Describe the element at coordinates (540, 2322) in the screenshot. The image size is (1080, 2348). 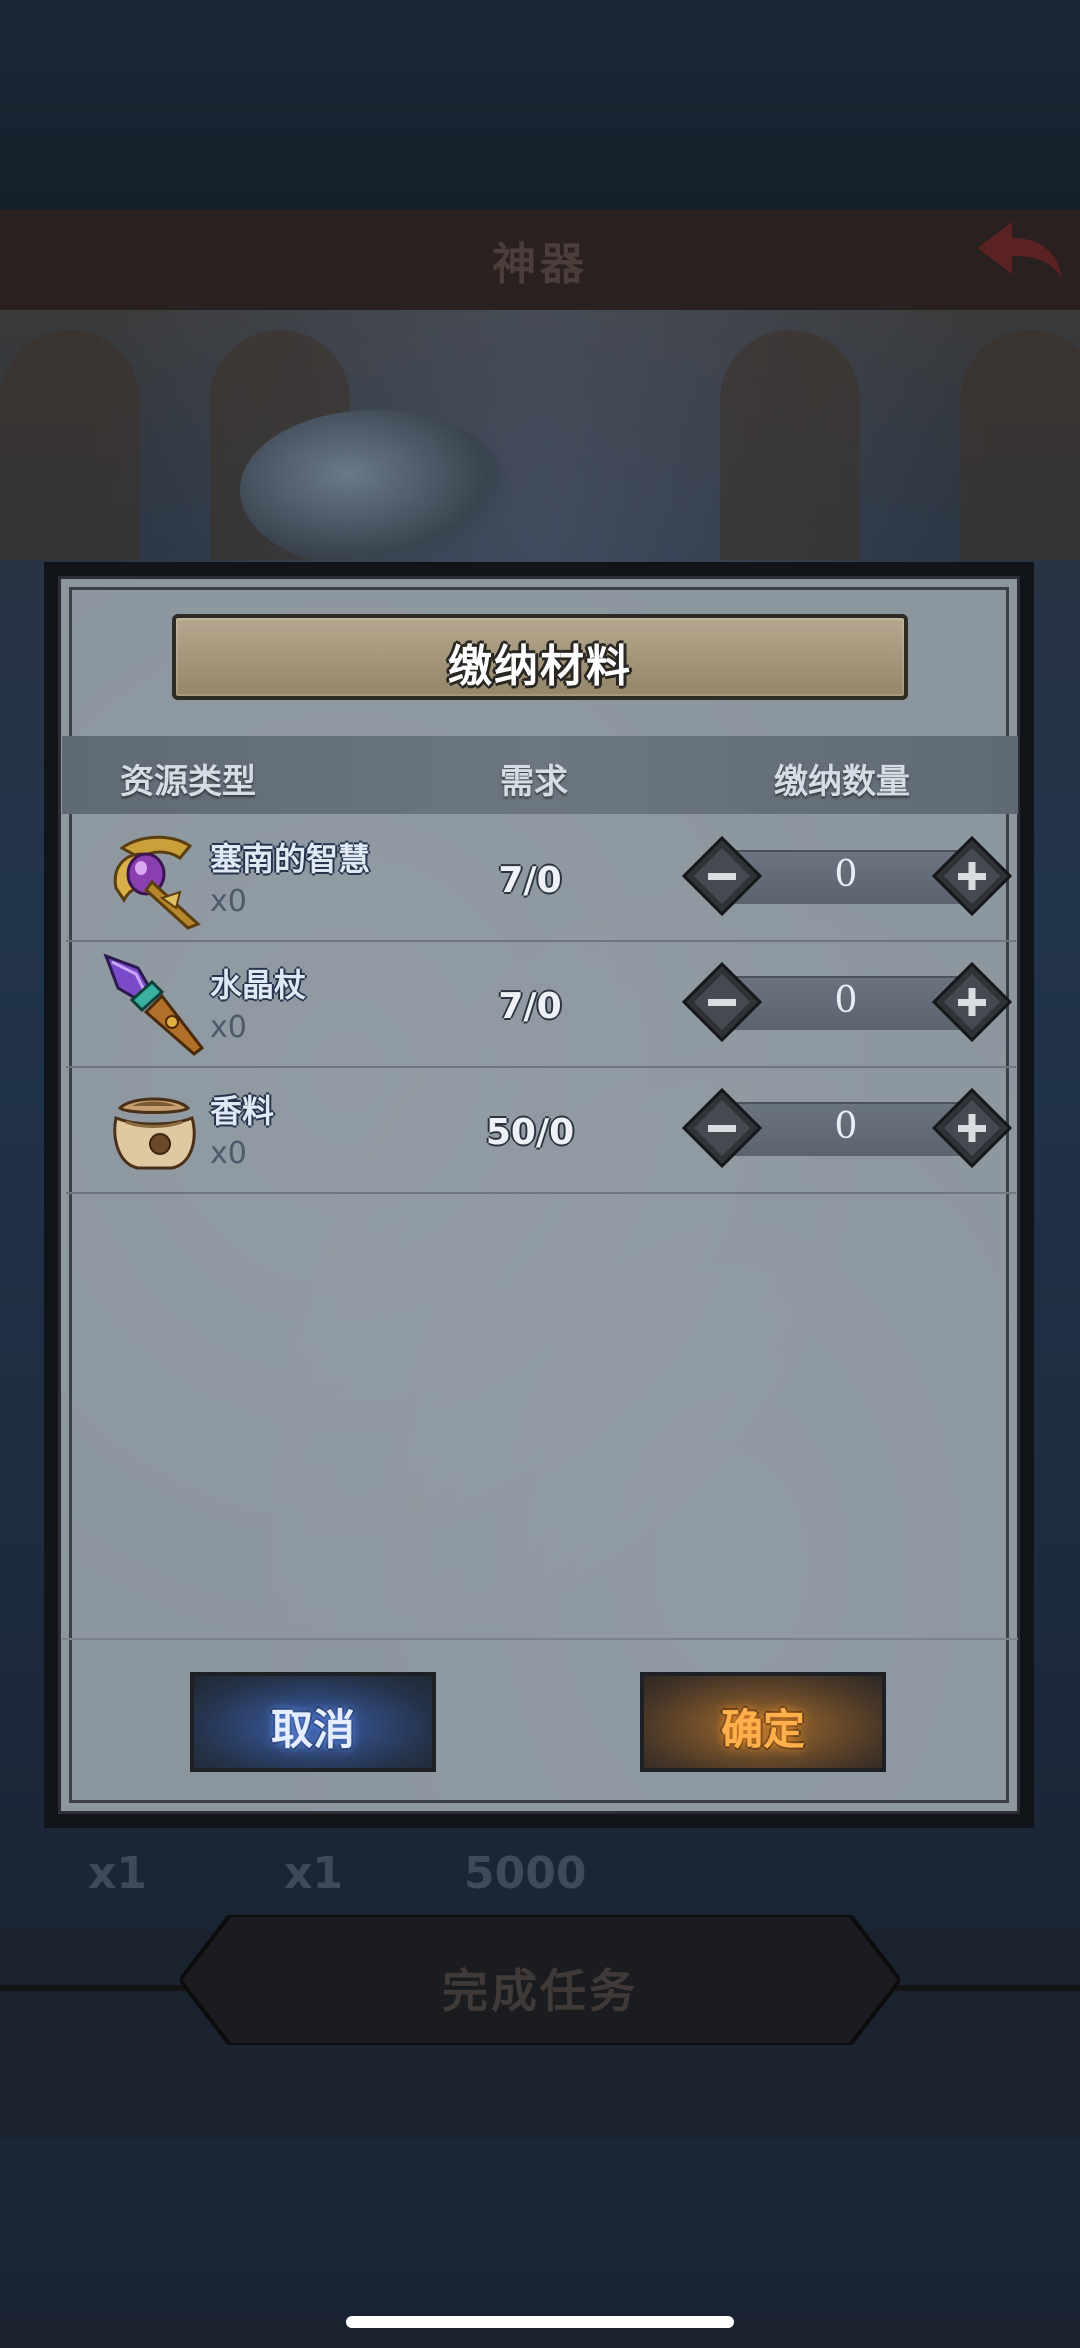
I see `home-indicator` at that location.